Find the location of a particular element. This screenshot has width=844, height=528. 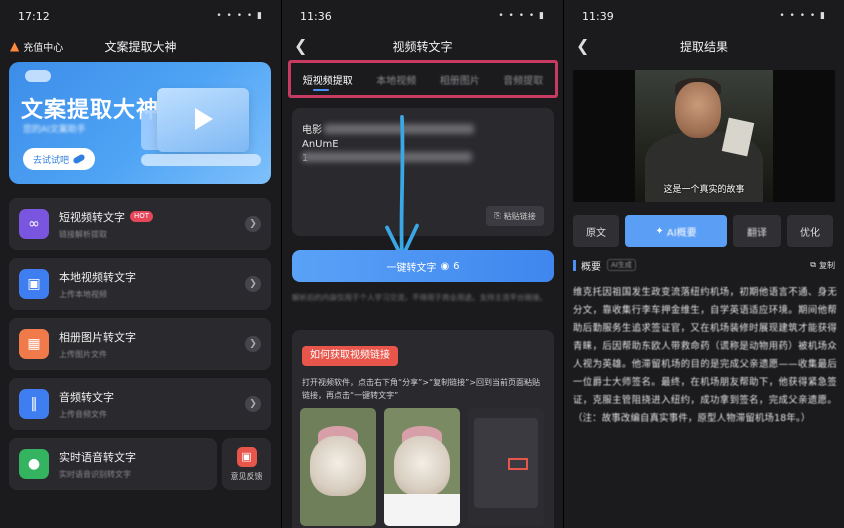

link-icon: ∞ is located at coordinates (34, 224).